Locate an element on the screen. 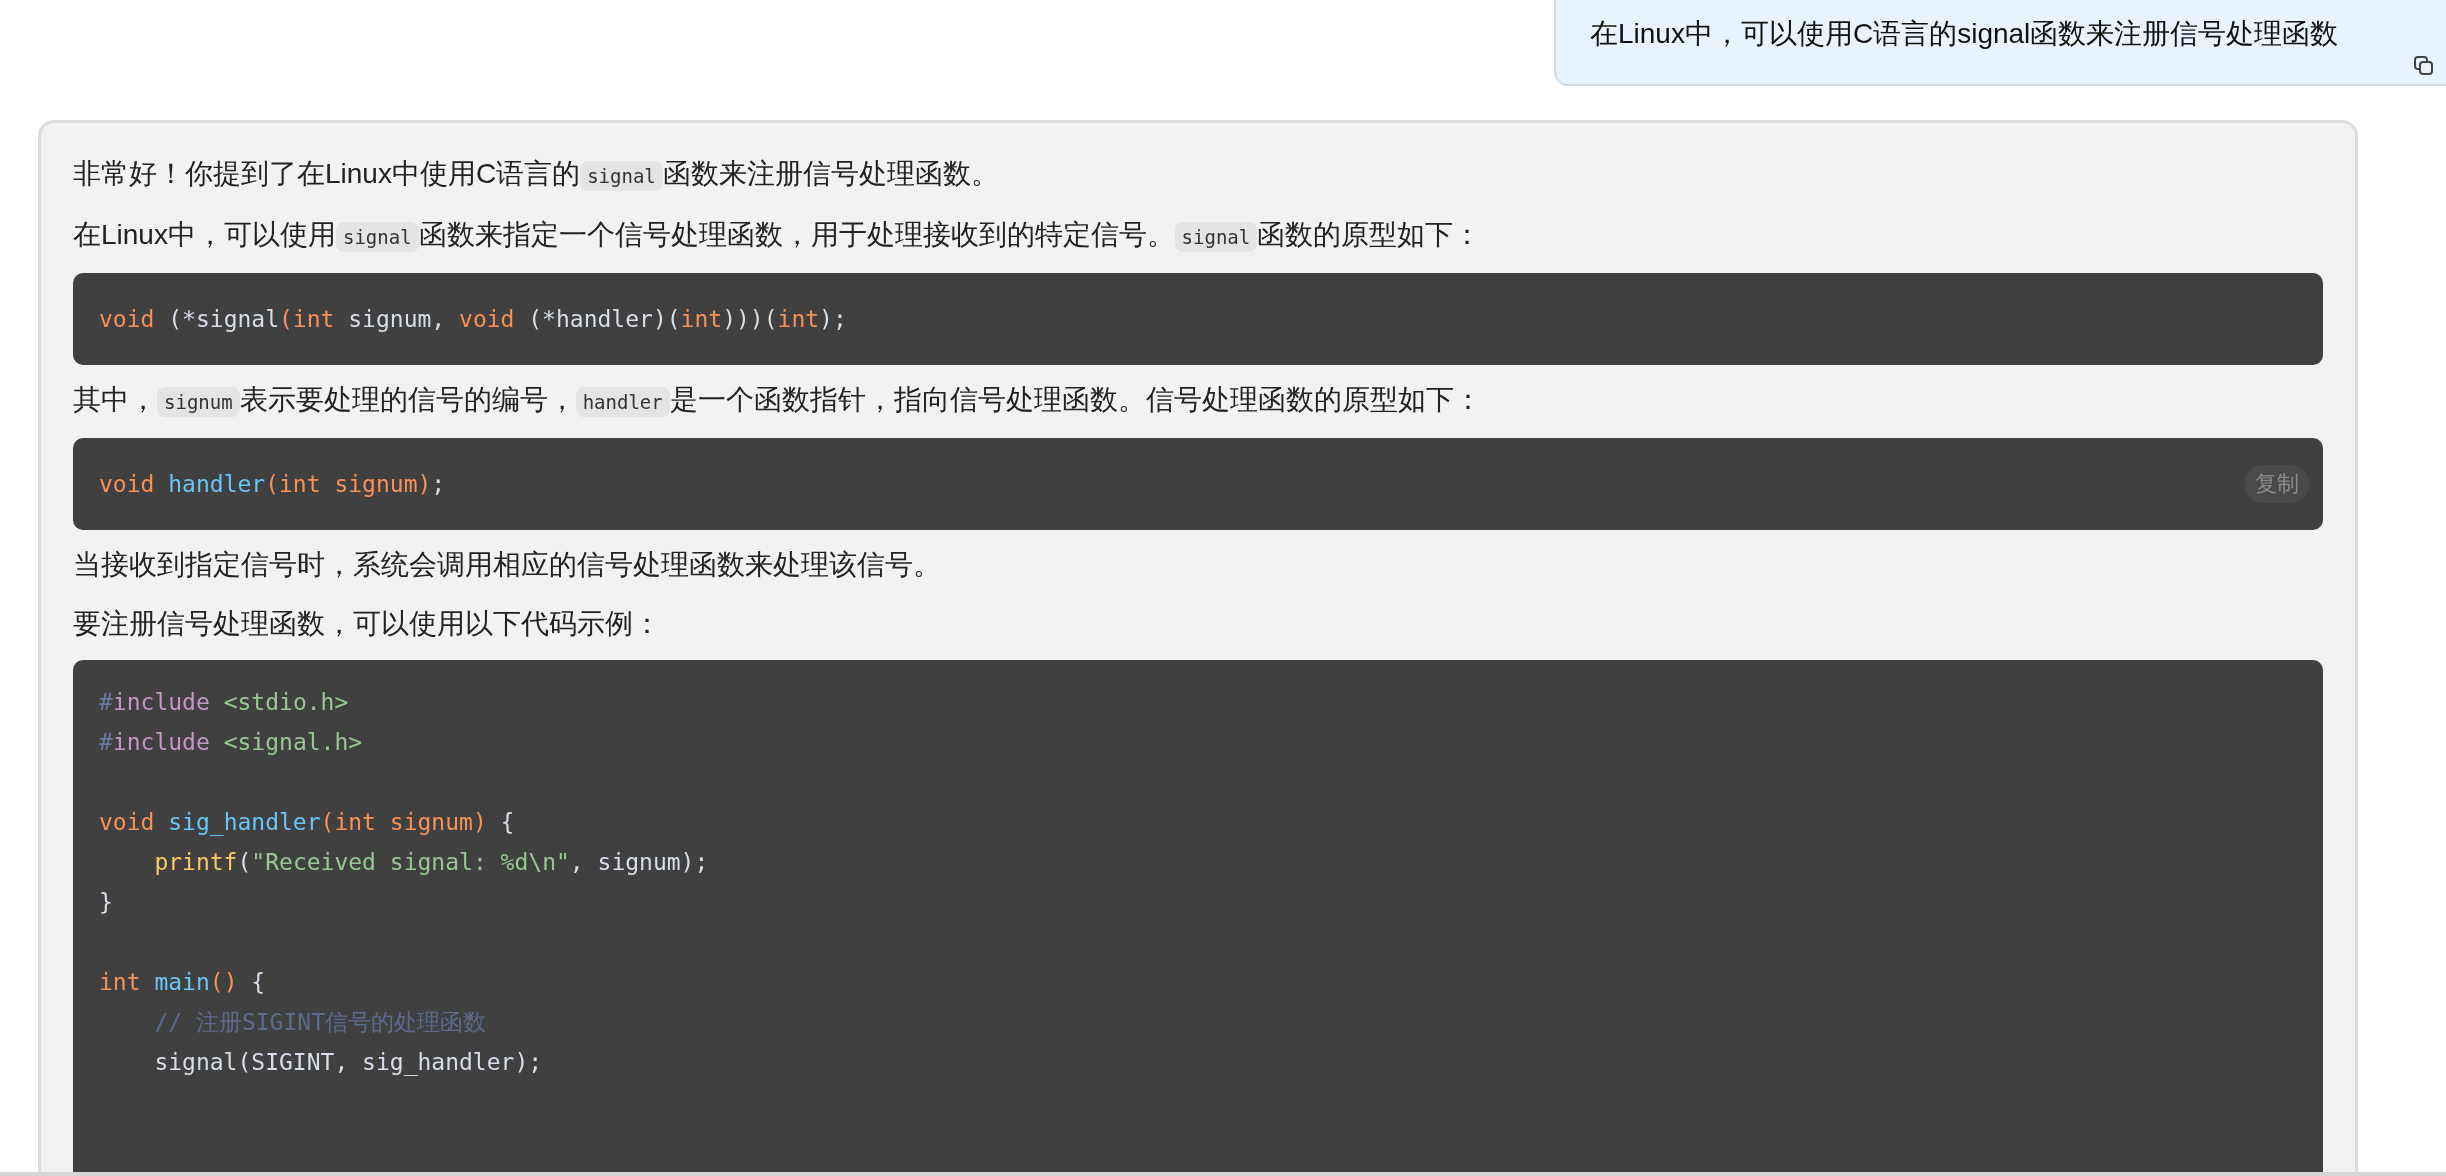 Image resolution: width=2446 pixels, height=1176 pixels. message-paragraph: 非常好！你提到了在Linux中使用C语言的 signal 函数来注册信号处理函数。 is located at coordinates (536, 175).